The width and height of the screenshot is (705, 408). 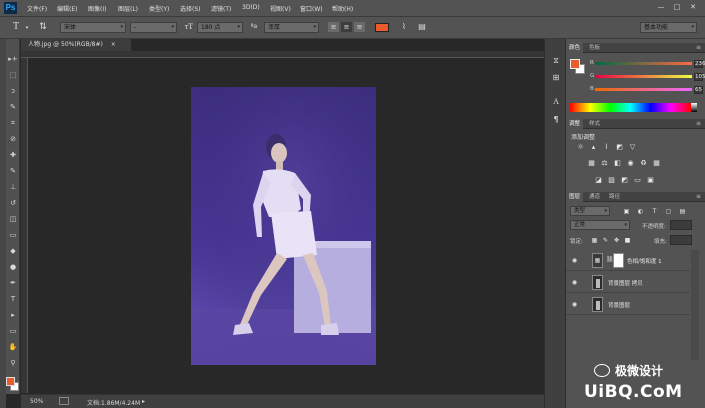 I want to click on grayscale-bar, so click(x=694, y=107).